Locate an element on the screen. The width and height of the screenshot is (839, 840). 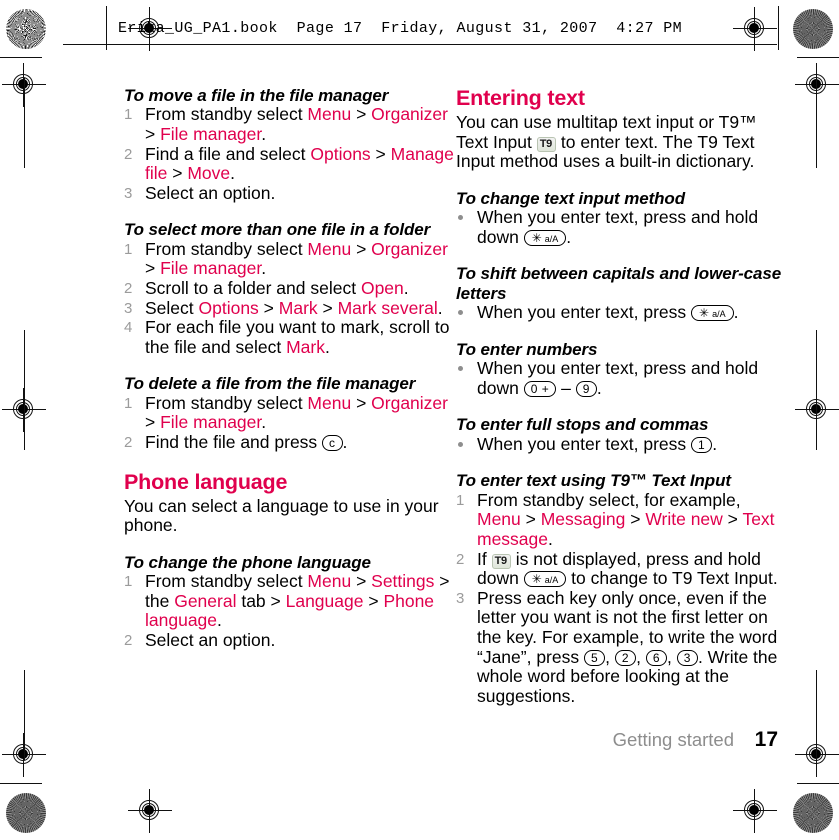
procedure-heading: To enter text using T9™ Text Input is located at coordinates (593, 481).